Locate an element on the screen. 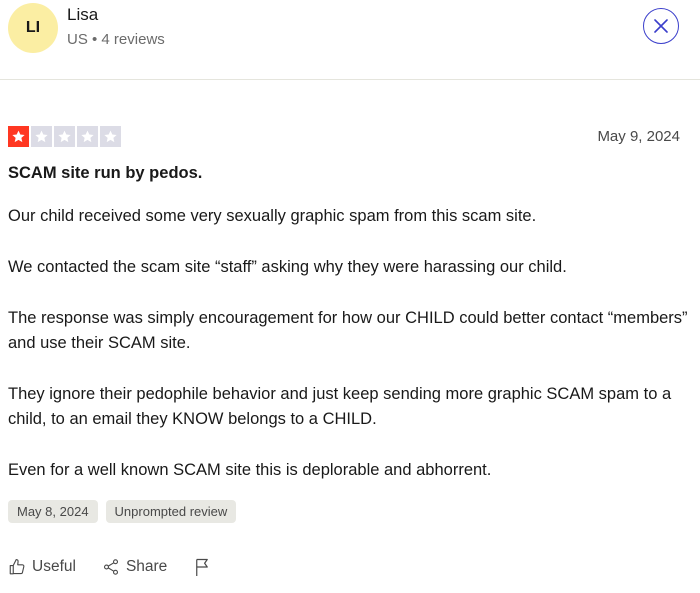 Image resolution: width=700 pixels, height=593 pixels. useful-button: Useful is located at coordinates (42, 567).